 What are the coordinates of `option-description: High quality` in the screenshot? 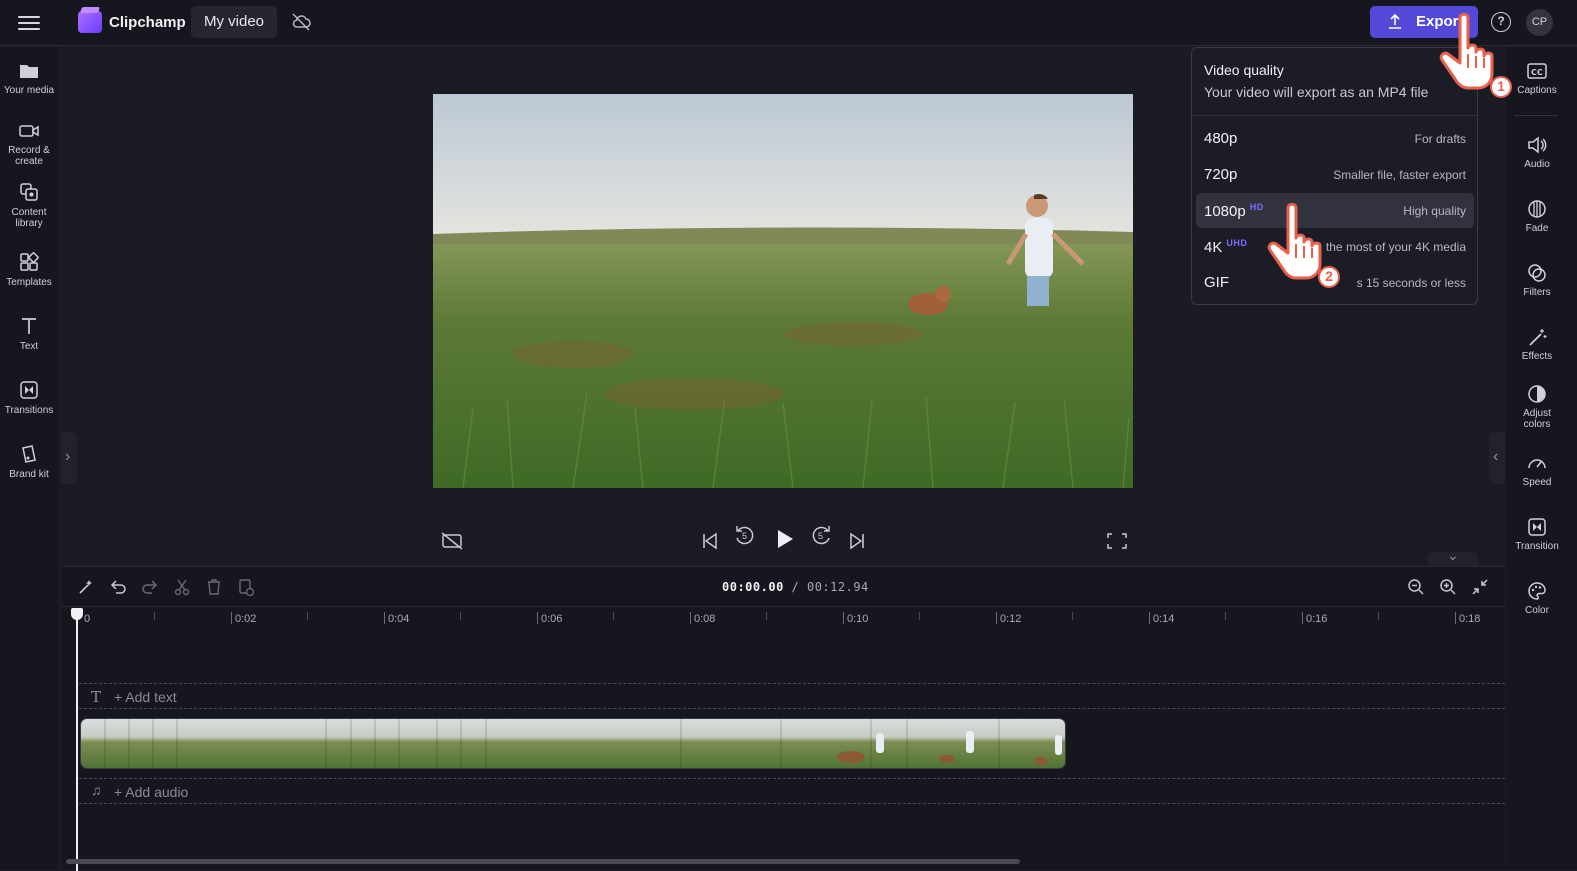 It's located at (1434, 211).